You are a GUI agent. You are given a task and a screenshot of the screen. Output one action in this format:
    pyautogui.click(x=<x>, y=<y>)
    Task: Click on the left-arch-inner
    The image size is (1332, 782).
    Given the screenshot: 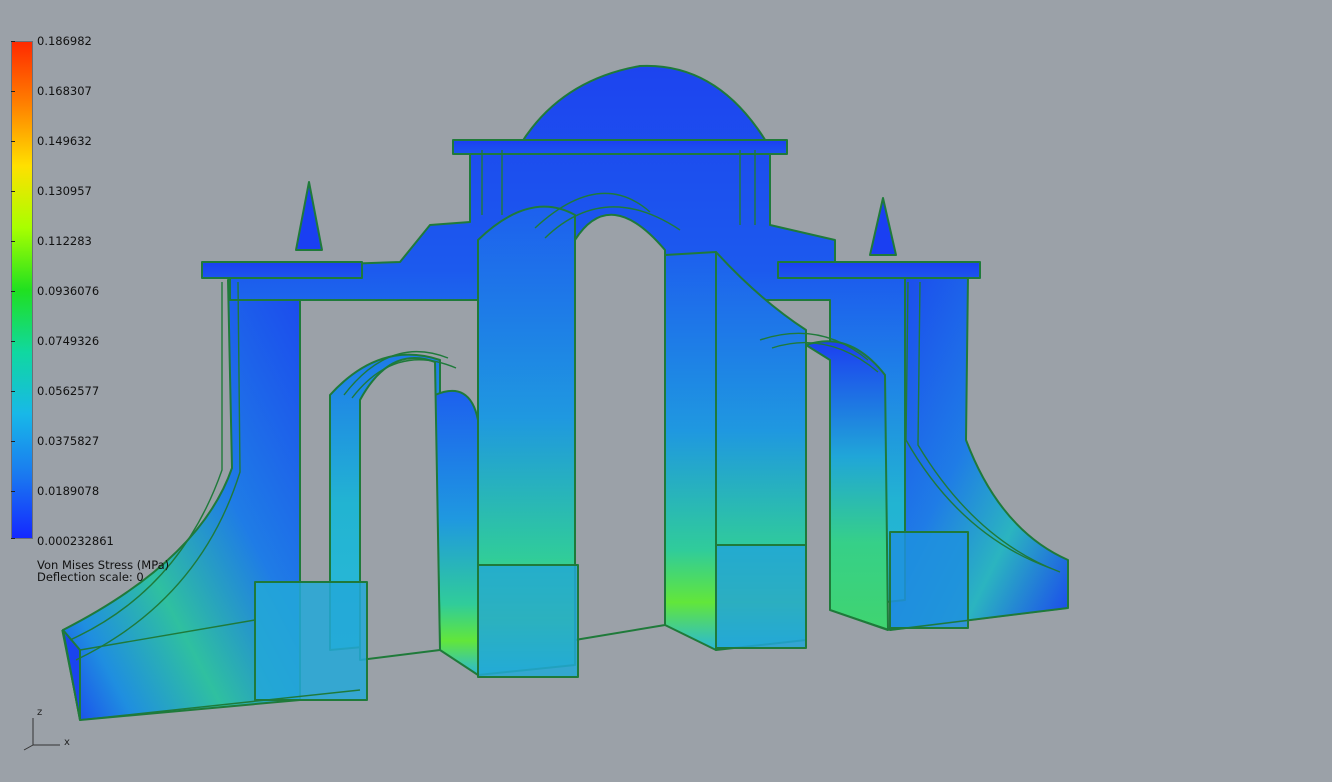 What is the action you would take?
    pyautogui.click(x=400, y=509)
    